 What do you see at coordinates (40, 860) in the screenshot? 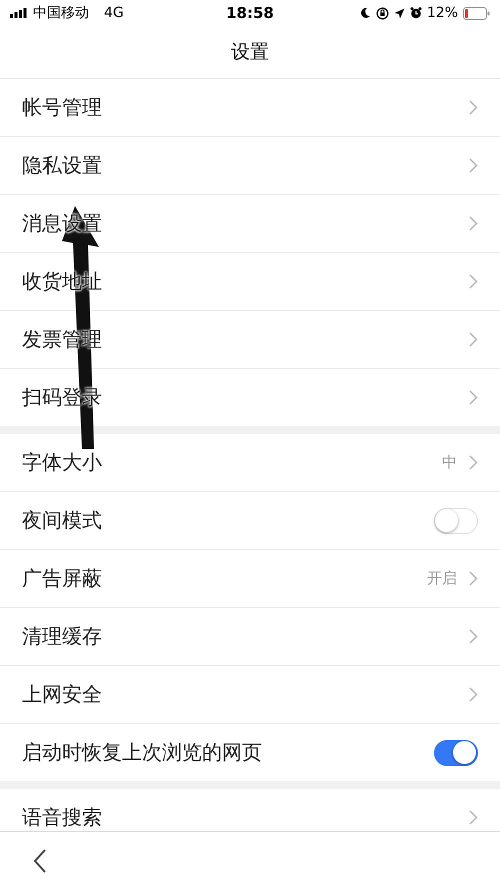
I see `back-icon` at bounding box center [40, 860].